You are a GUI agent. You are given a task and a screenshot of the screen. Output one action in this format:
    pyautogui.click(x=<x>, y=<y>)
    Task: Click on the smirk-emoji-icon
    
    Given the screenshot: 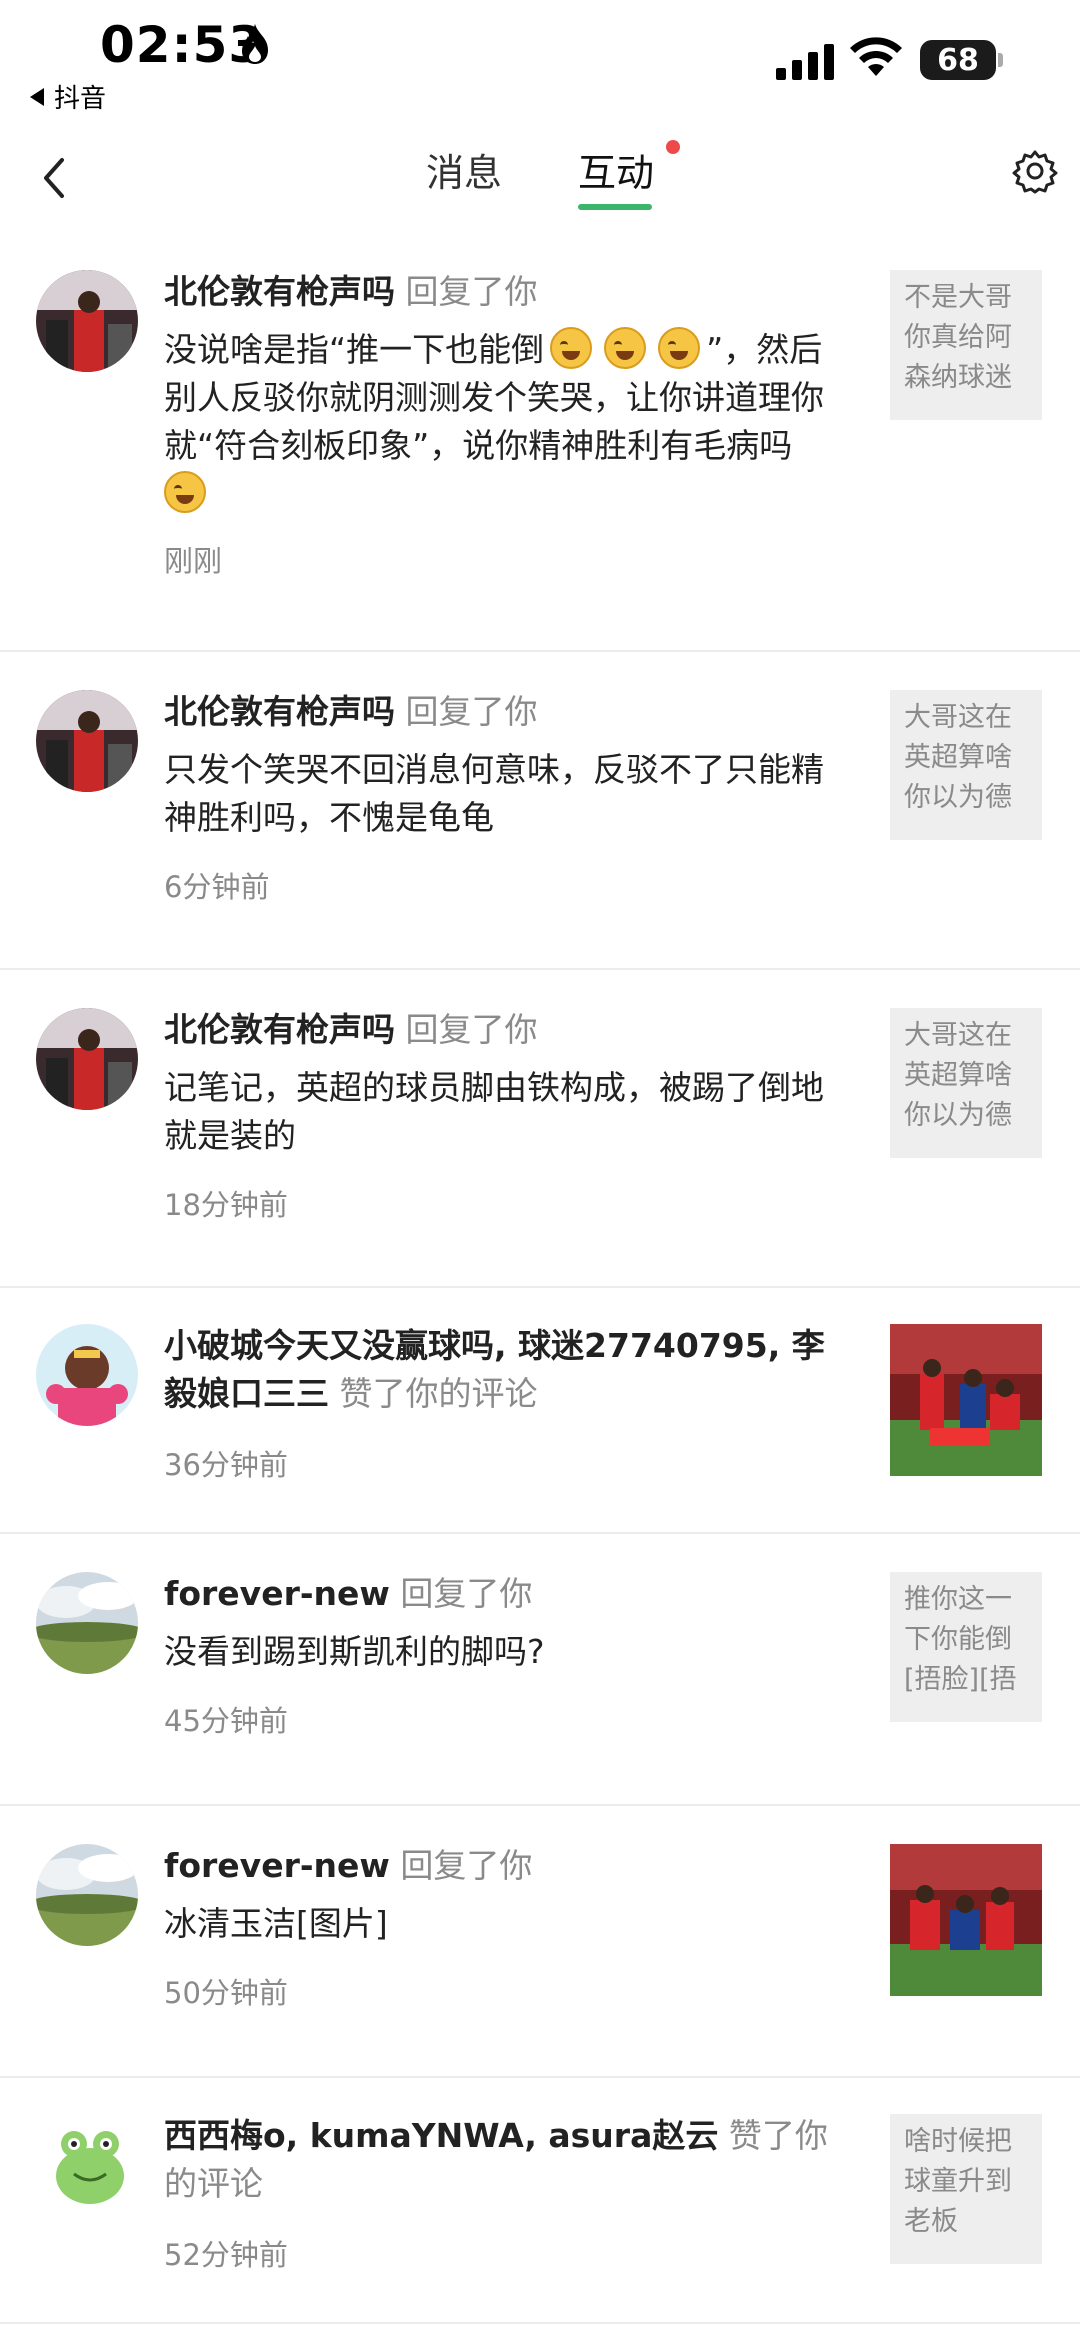 What is the action you would take?
    pyautogui.click(x=185, y=492)
    